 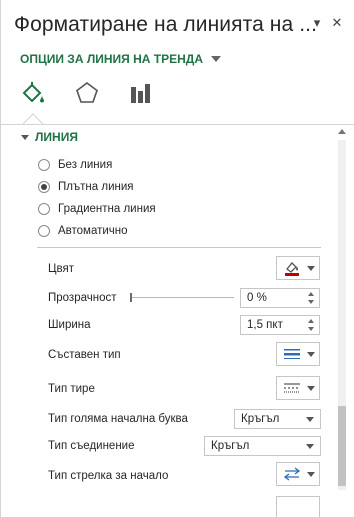 What do you see at coordinates (61, 269) in the screenshot?
I see `color-label: Цвят` at bounding box center [61, 269].